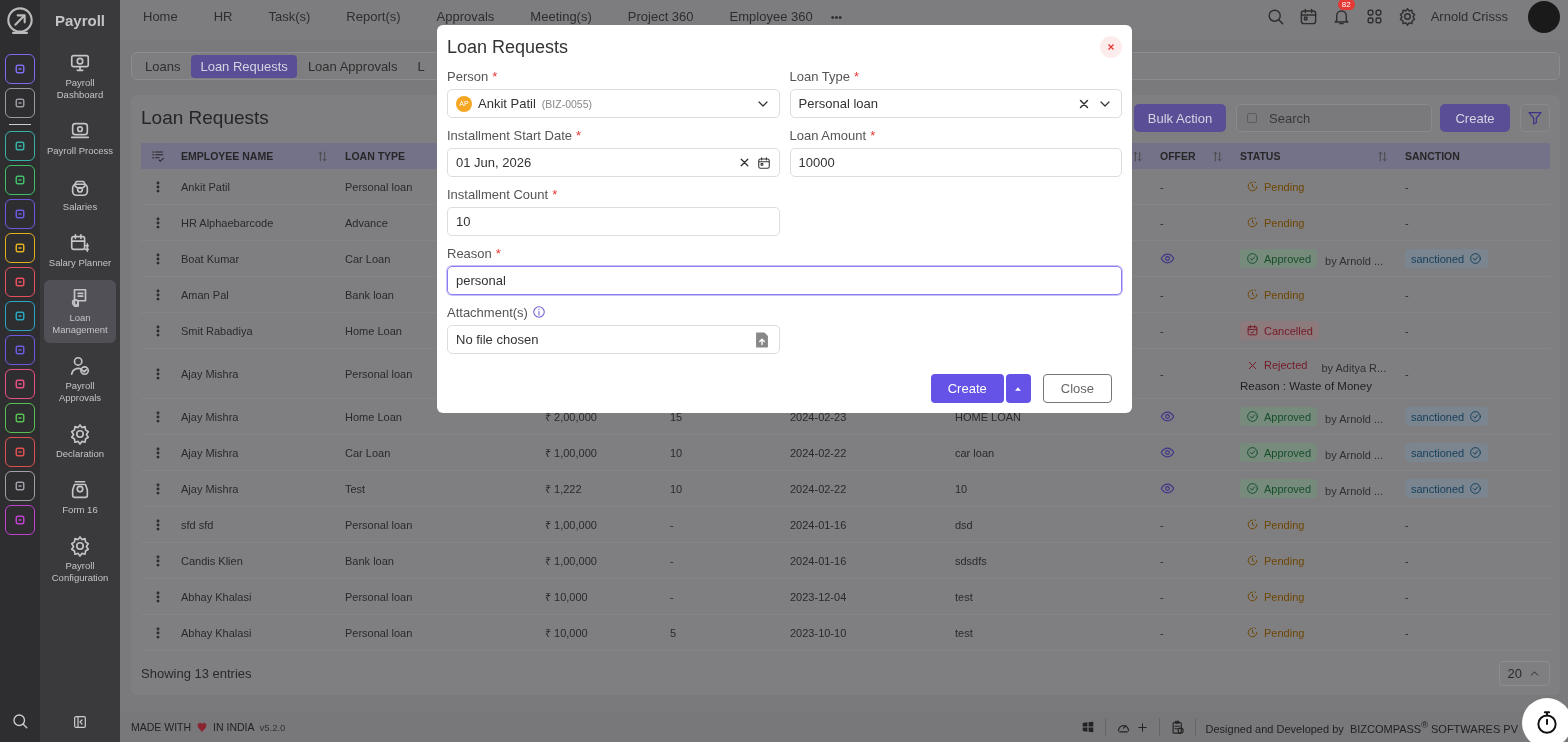  Describe the element at coordinates (1018, 388) in the screenshot. I see `dropdown-button` at that location.